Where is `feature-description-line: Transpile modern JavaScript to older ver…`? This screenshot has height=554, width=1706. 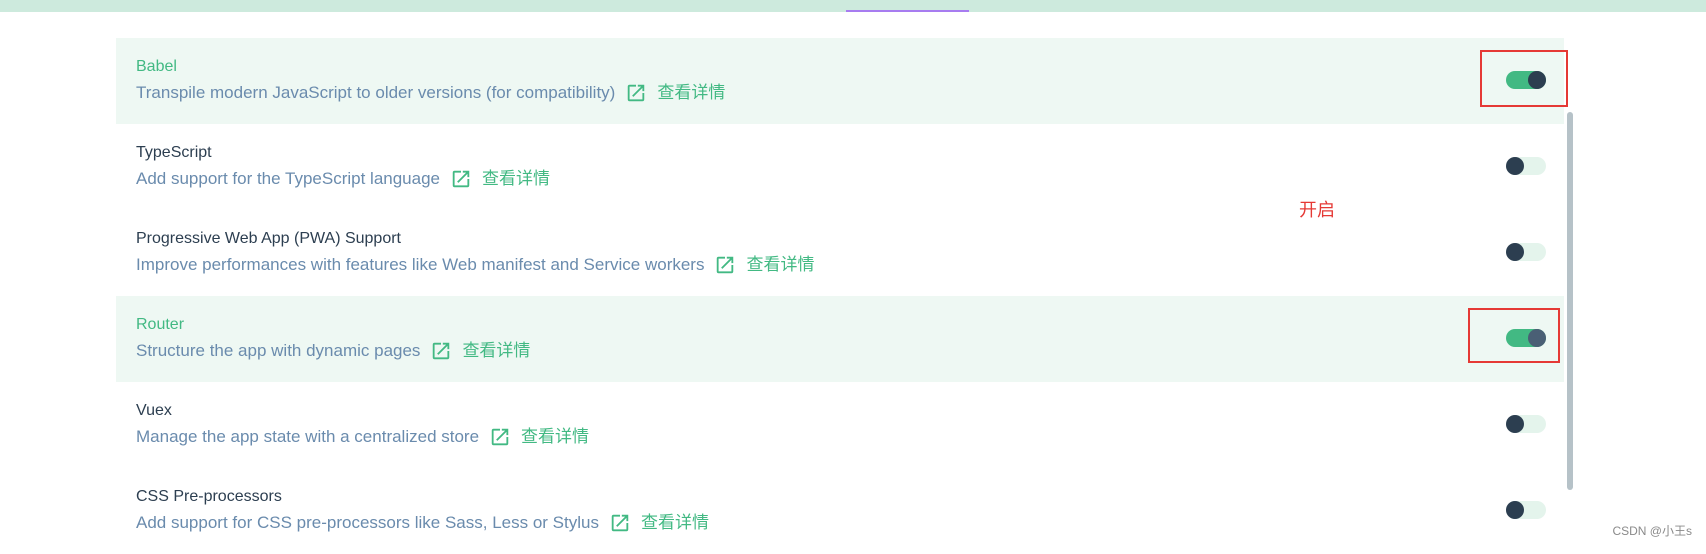
feature-description-line: Transpile modern JavaScript to older ver… is located at coordinates (430, 93).